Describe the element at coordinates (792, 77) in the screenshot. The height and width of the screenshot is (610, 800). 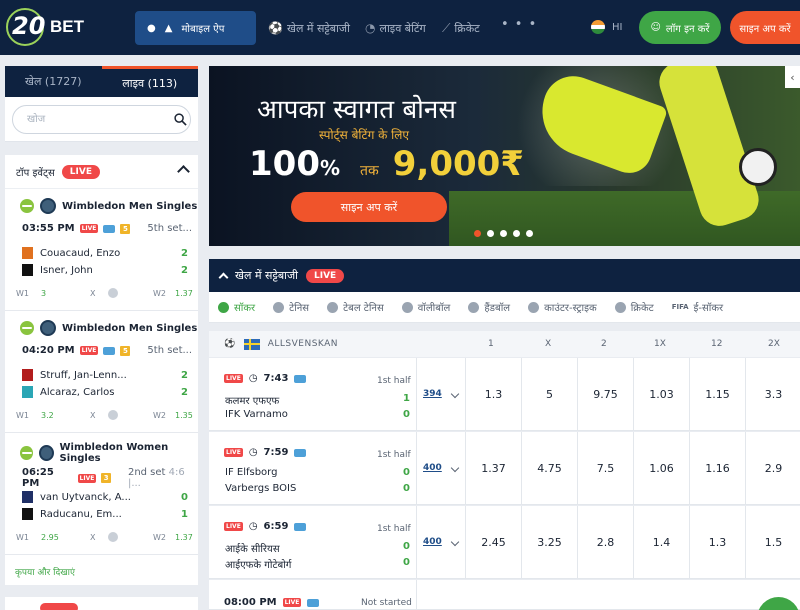
I see `chevron-left-icon: ‹` at that location.